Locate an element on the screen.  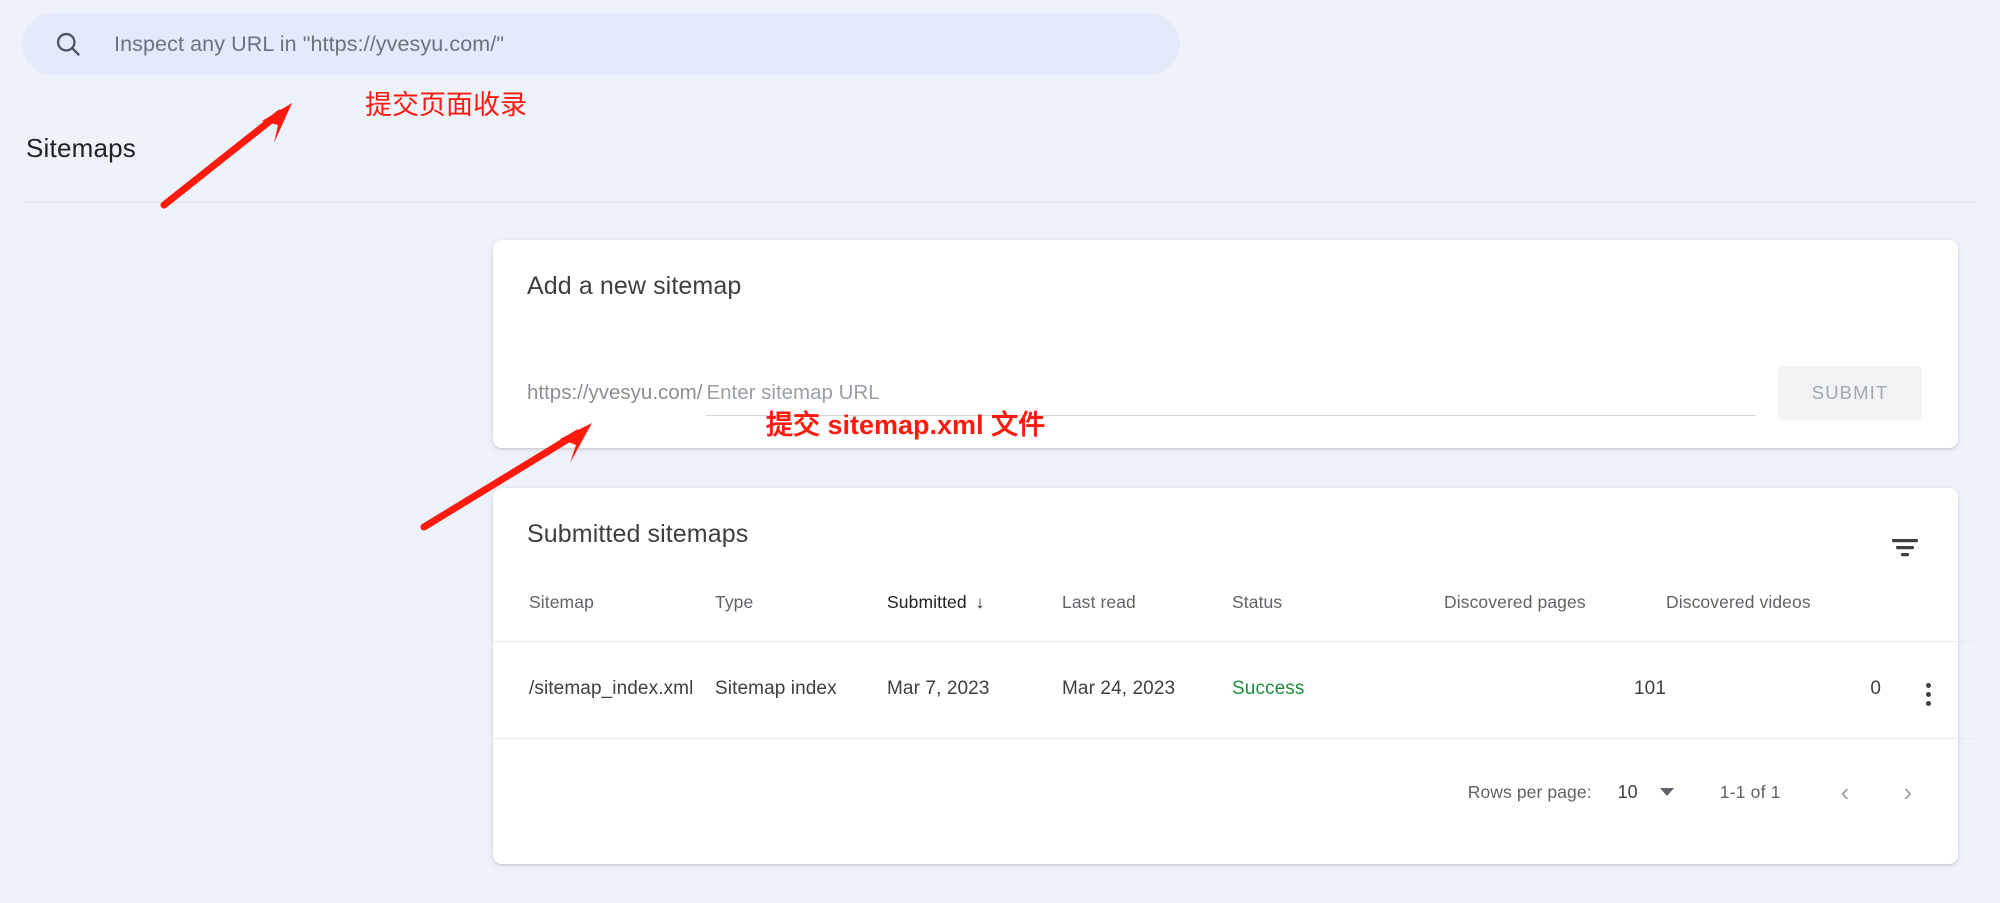
cell-type: Sitemap index is located at coordinates (801, 690).